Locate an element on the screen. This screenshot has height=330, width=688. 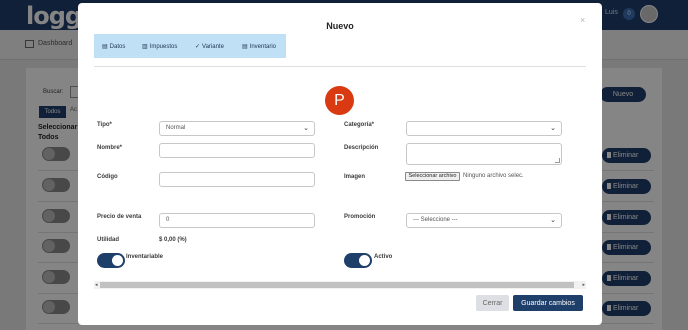
check-icon: ✓ is located at coordinates (198, 47).